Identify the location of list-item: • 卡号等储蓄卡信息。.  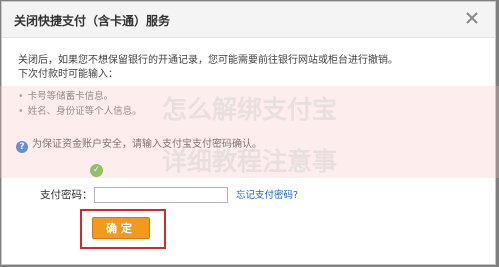
(66, 96).